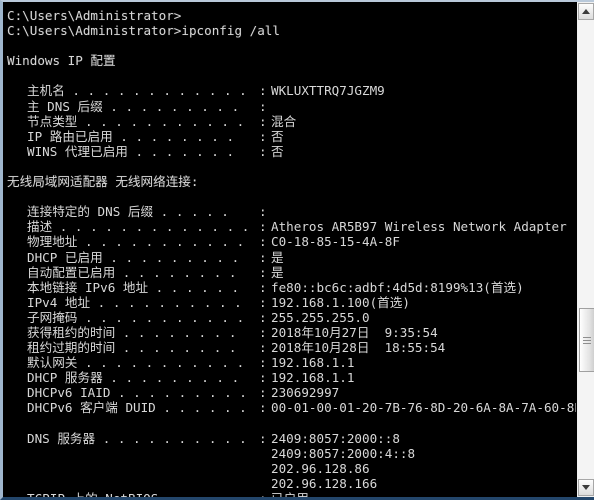 Image resolution: width=594 pixels, height=500 pixels. Describe the element at coordinates (358, 348) in the screenshot. I see `config-entry-value: 2018年10月28日 18:55:54` at that location.